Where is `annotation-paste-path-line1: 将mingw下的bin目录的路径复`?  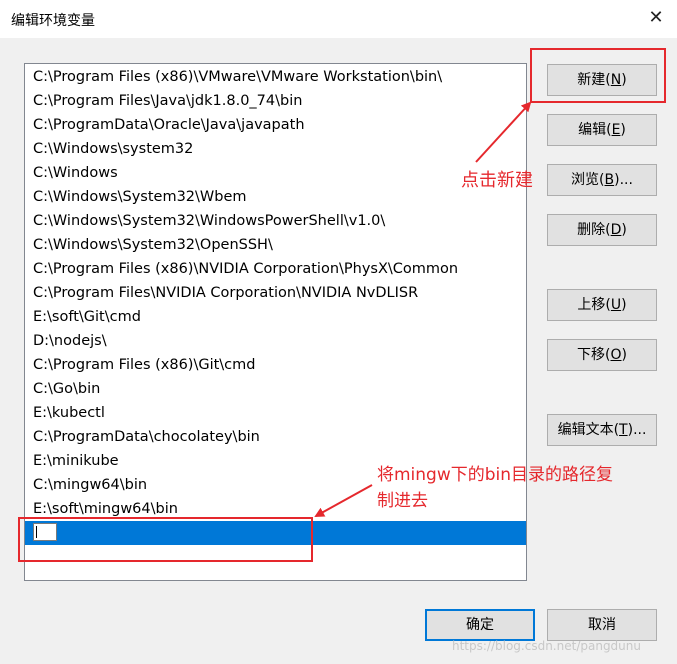 annotation-paste-path-line1: 将mingw下的bin目录的路径复 is located at coordinates (495, 475).